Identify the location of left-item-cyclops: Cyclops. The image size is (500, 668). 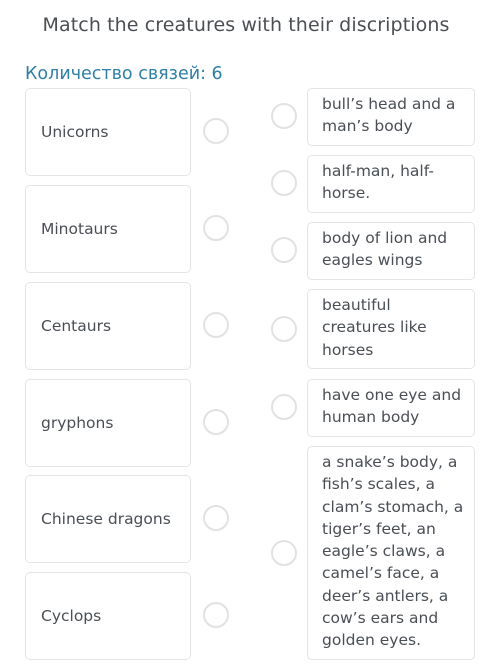
(108, 616).